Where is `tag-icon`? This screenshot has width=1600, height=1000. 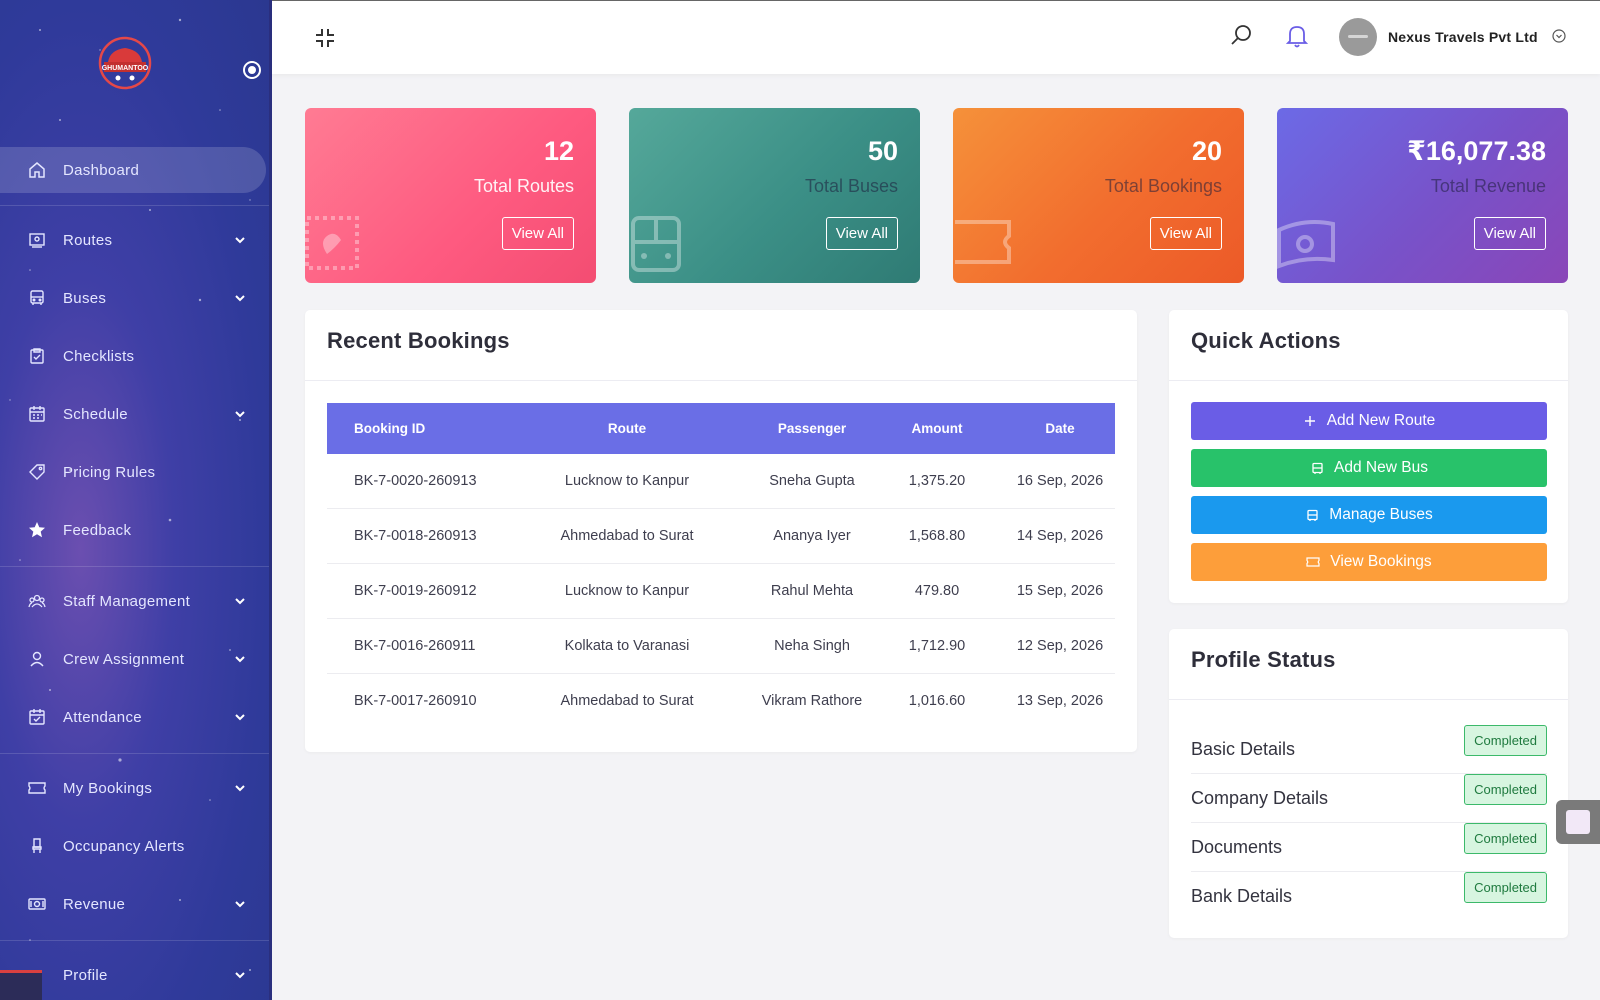
tag-icon is located at coordinates (37, 472).